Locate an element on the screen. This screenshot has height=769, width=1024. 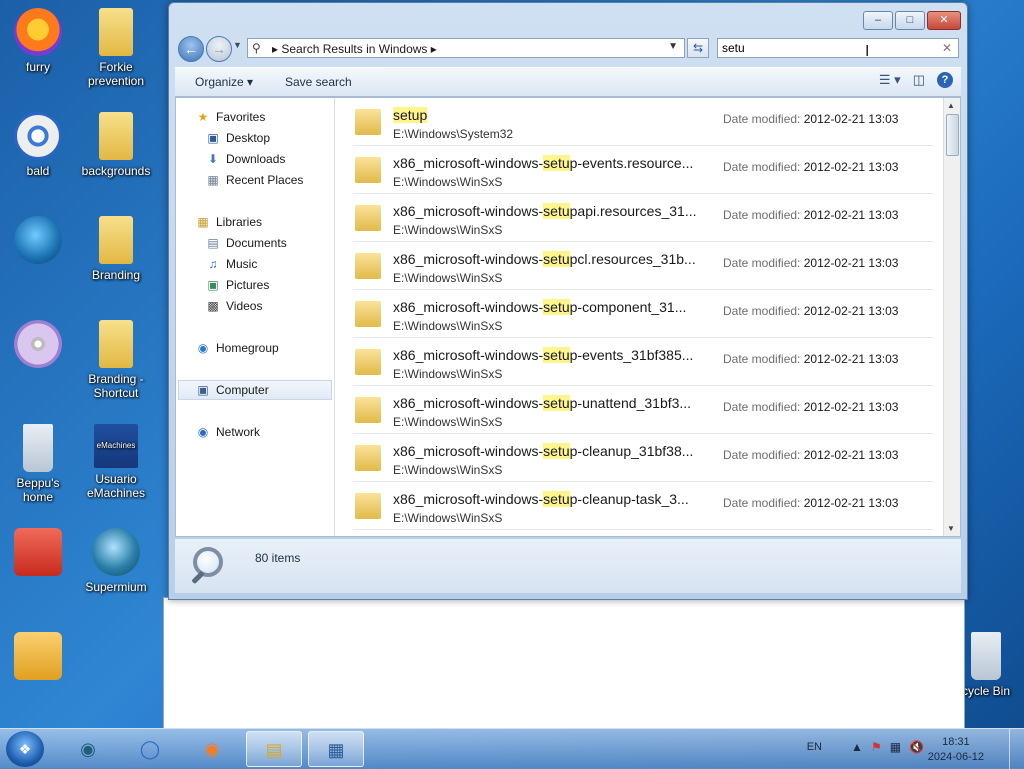
download-manager-icon is located at coordinates (38, 240).